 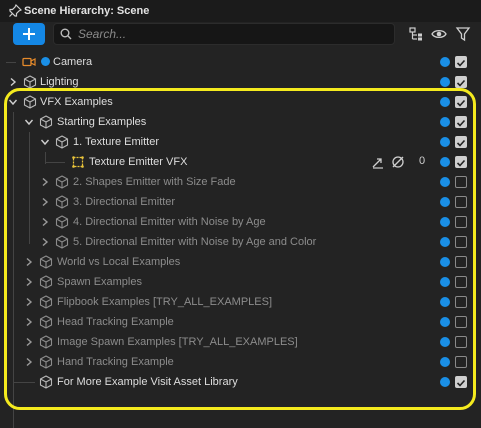 I want to click on search-field, so click(x=224, y=34).